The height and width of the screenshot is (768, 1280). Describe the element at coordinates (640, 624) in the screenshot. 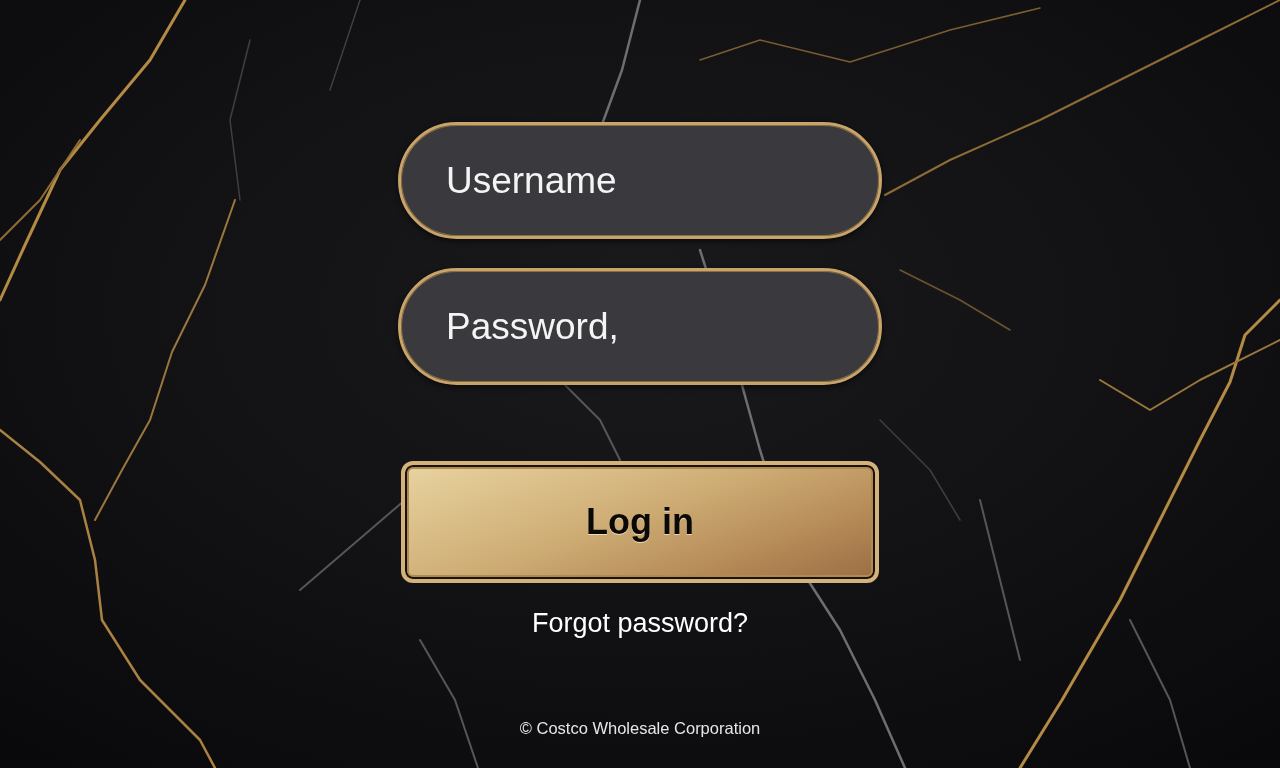

I see `forgot-password-link: Forgot password?` at that location.